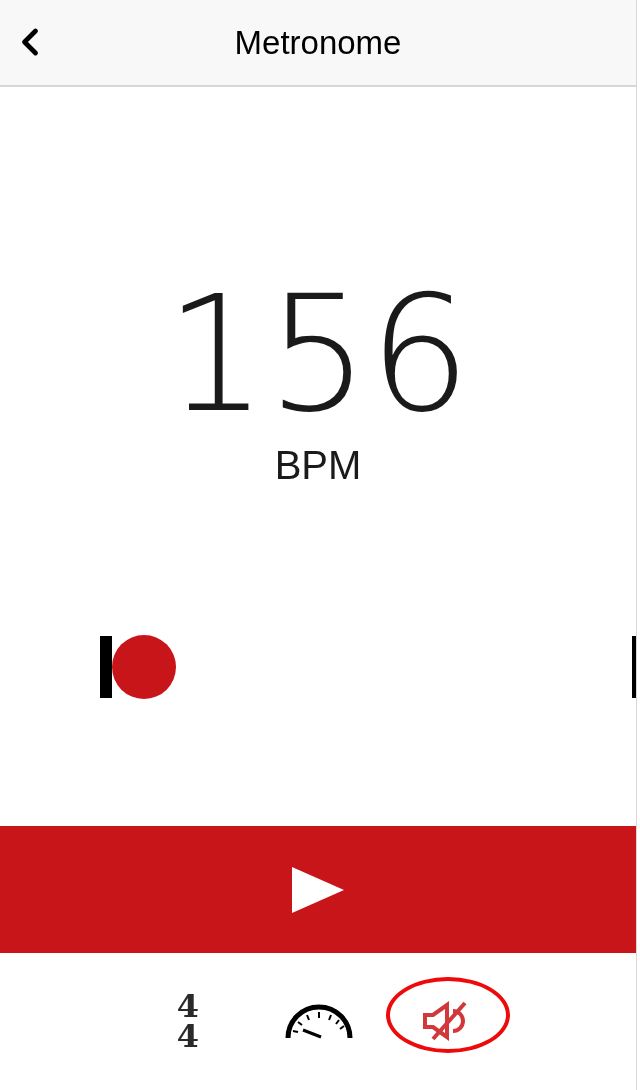 Image resolution: width=640 pixels, height=1090 pixels. What do you see at coordinates (634, 667) in the screenshot?
I see `track-end-bar` at bounding box center [634, 667].